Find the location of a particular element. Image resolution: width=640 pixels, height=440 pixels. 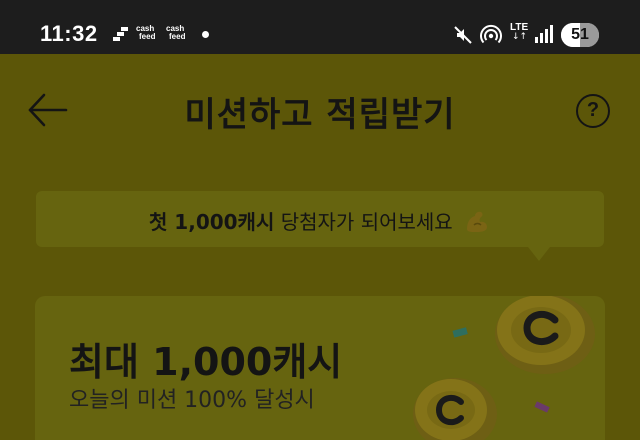

promo-text: 첫 1,000캐시 당첨자가 되어보세요 is located at coordinates (320, 220).